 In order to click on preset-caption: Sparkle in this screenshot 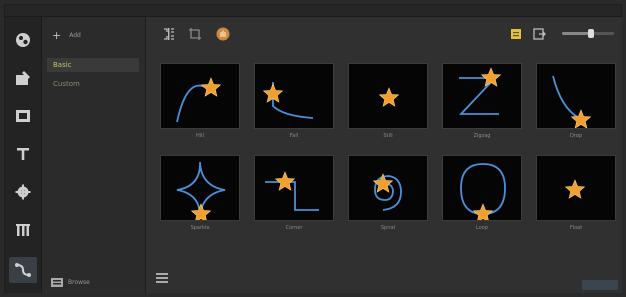, I will do `click(200, 228)`.